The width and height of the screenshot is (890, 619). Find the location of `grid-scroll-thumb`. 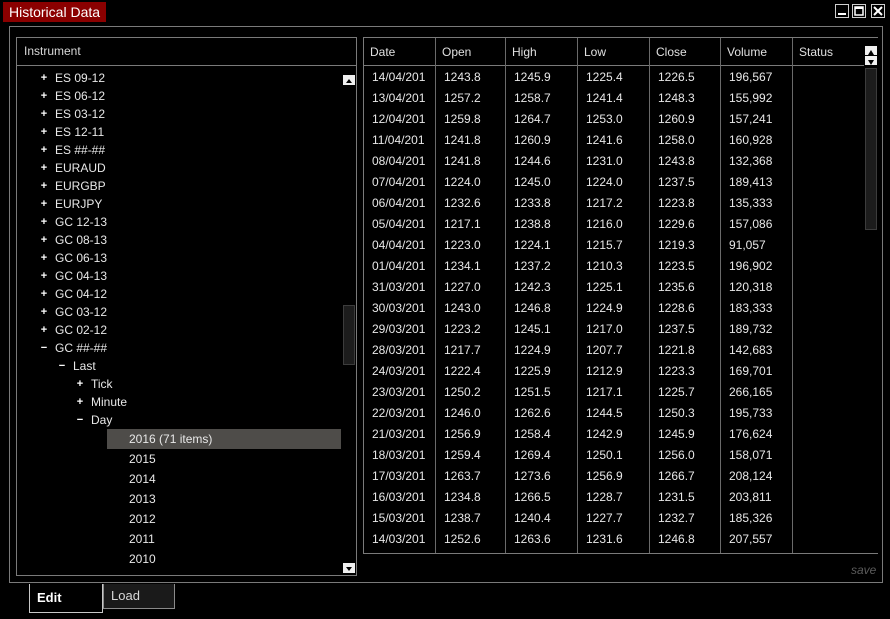

grid-scroll-thumb is located at coordinates (871, 149).